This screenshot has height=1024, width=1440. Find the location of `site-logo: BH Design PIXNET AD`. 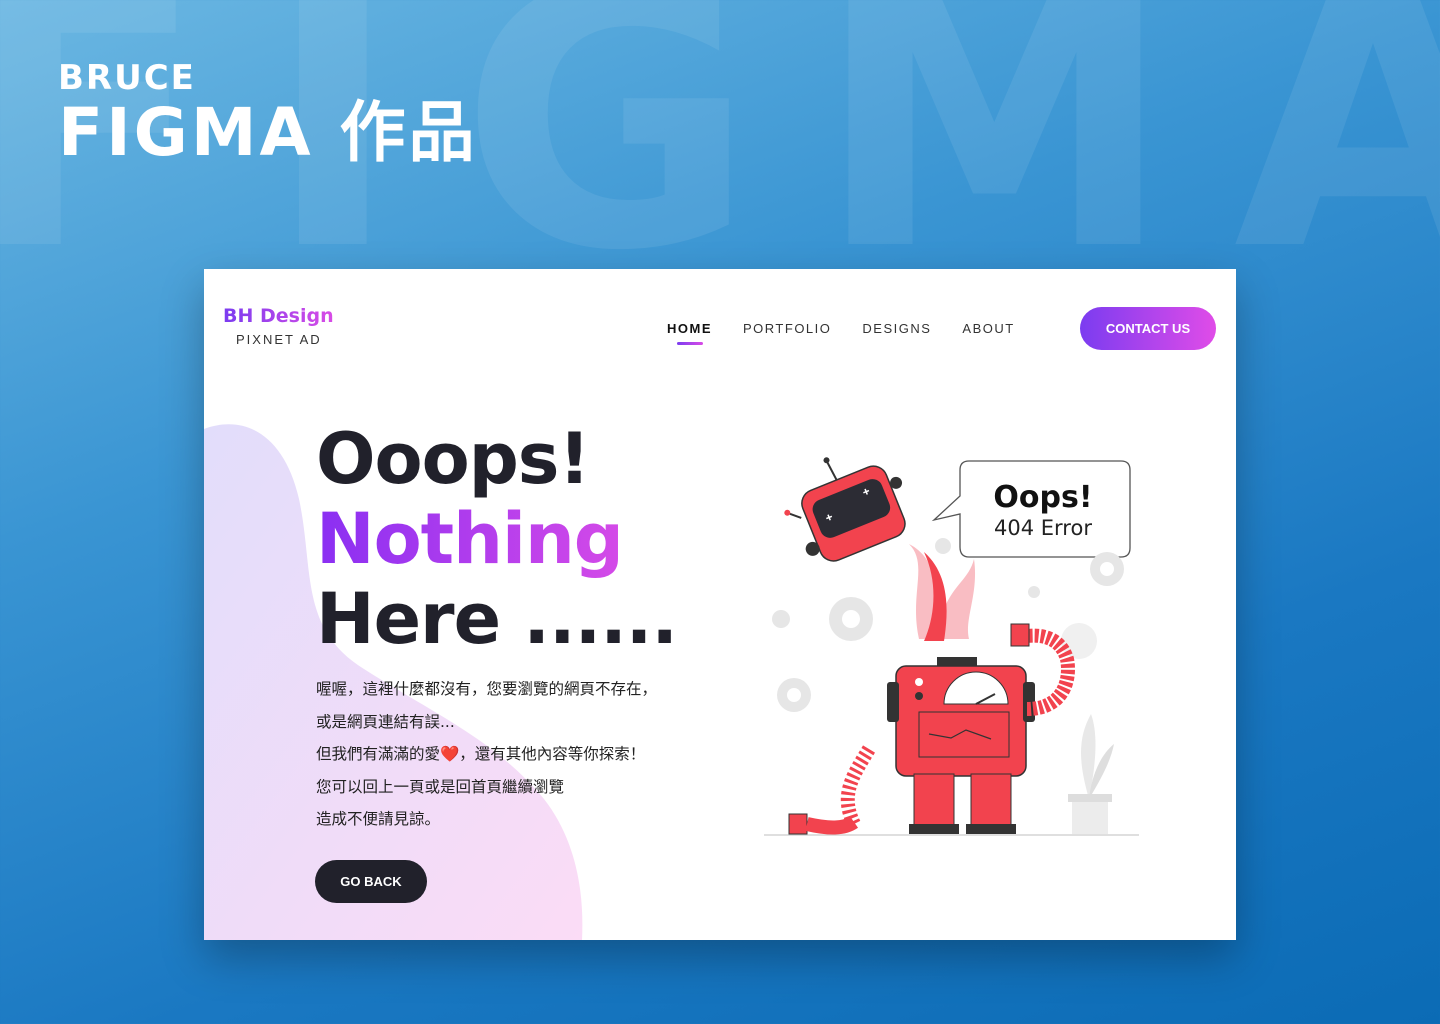

site-logo: BH Design PIXNET AD is located at coordinates (278, 326).